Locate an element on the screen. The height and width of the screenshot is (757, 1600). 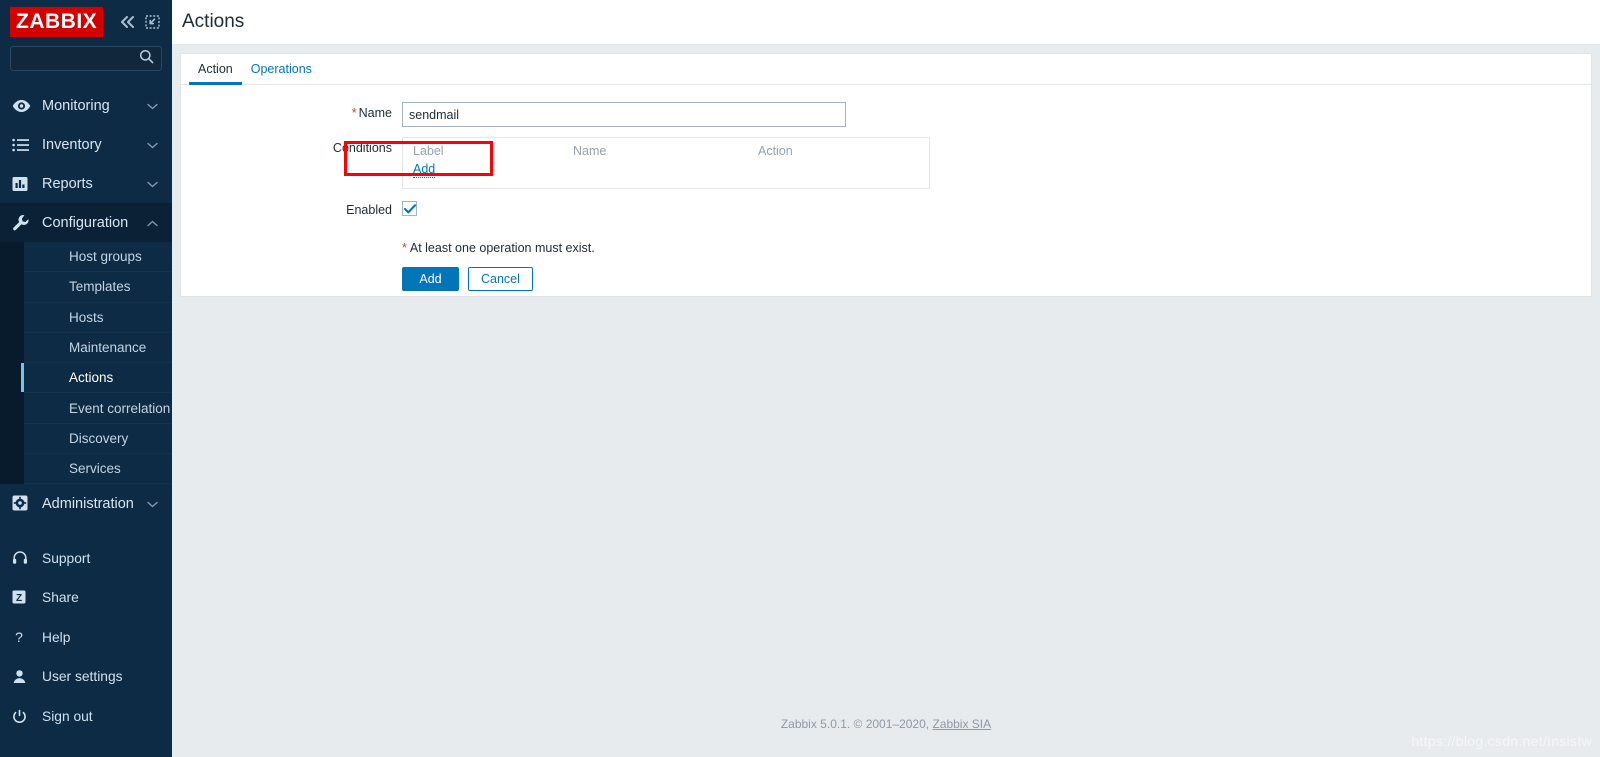
sidebar-subitem-label: Maintenance is located at coordinates (108, 348).